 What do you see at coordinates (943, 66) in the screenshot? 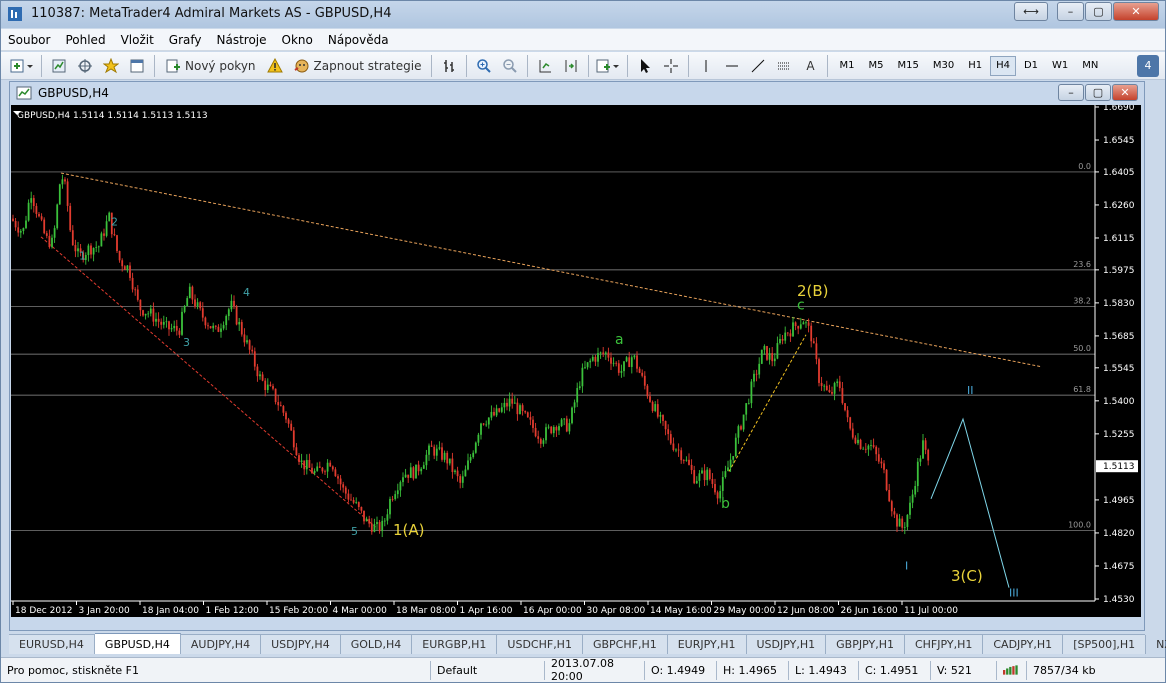
I see `tf-m30: M30` at bounding box center [943, 66].